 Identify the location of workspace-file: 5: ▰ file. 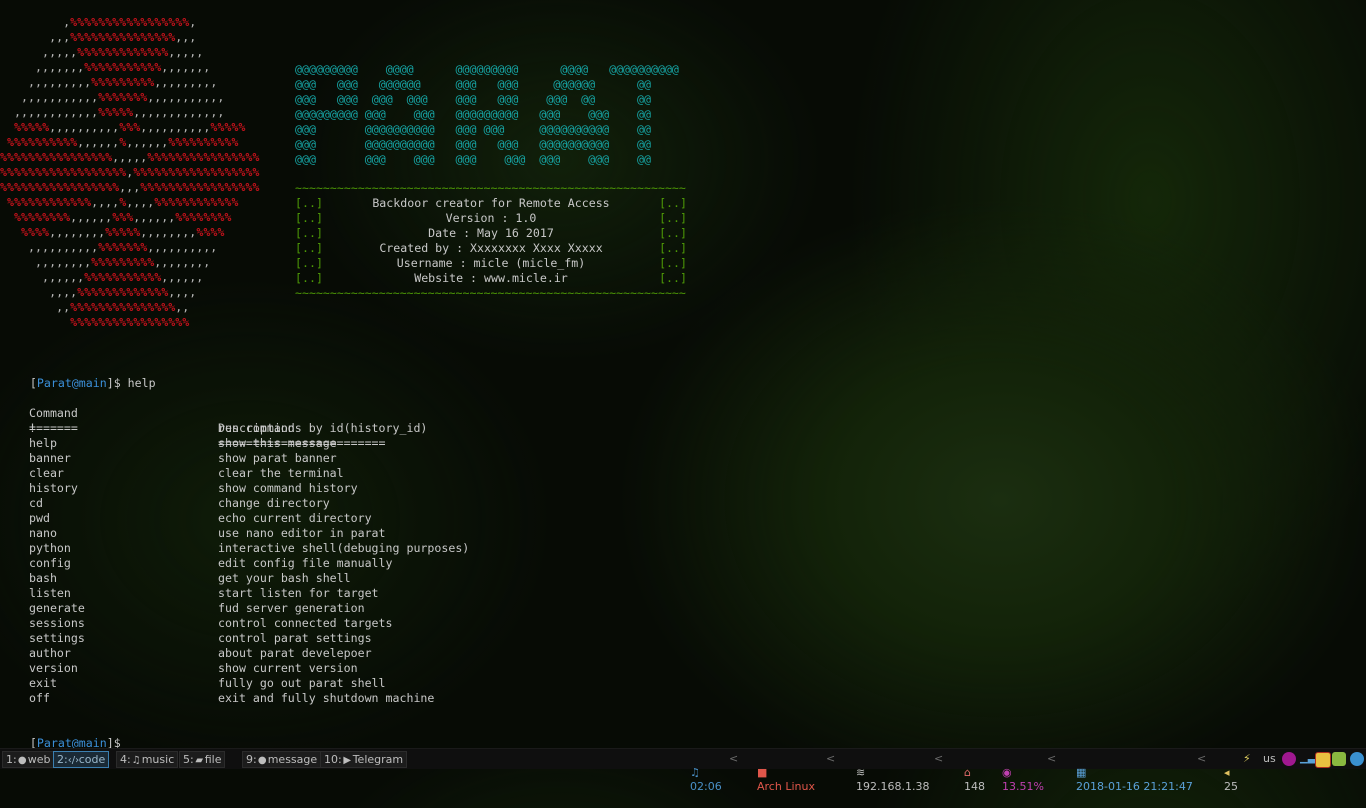
(202, 759).